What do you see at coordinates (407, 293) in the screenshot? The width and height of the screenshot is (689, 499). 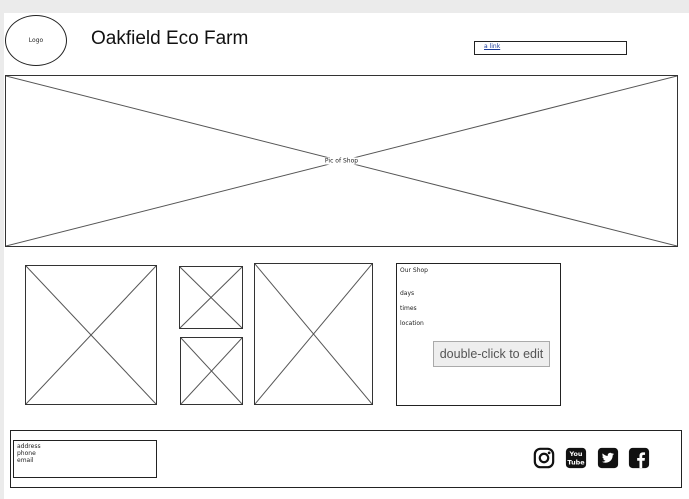 I see `shop-days: days` at bounding box center [407, 293].